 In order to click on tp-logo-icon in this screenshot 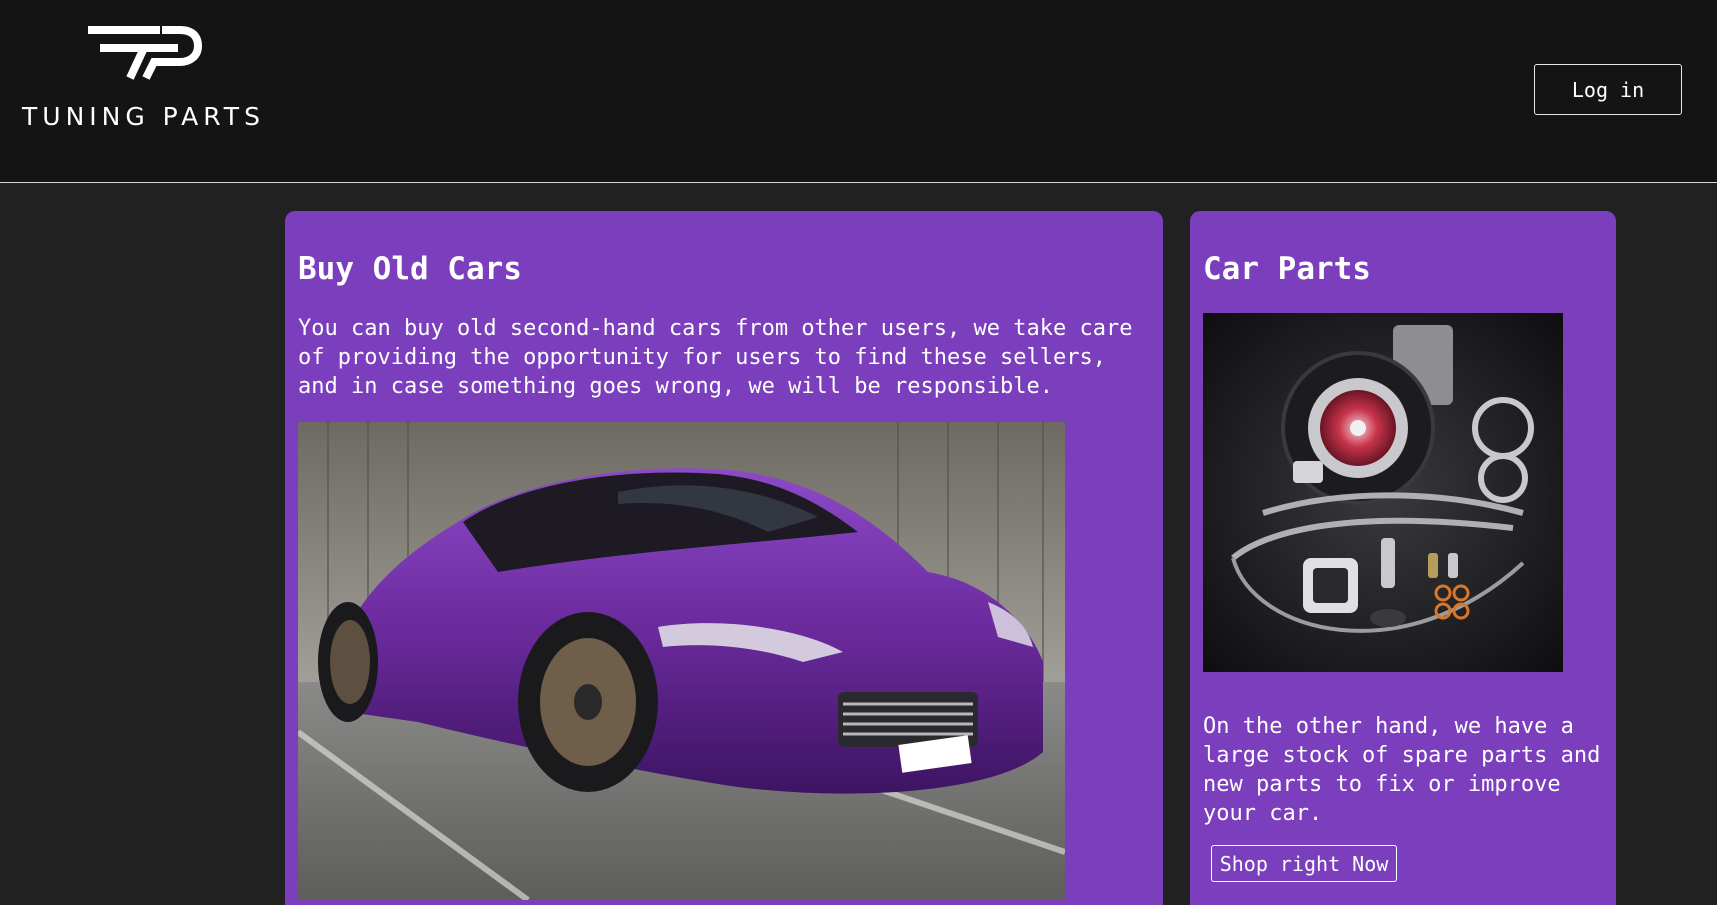, I will do `click(145, 53)`.